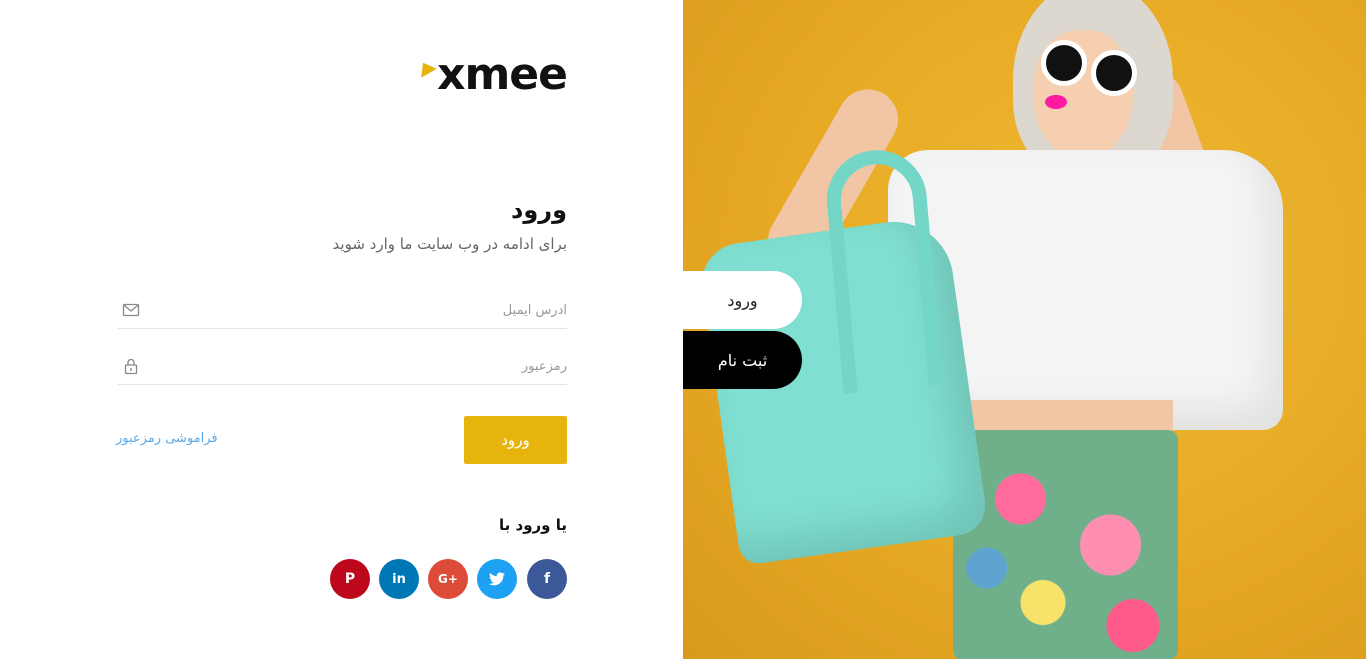 The width and height of the screenshot is (1366, 659). Describe the element at coordinates (515, 440) in the screenshot. I see `login-submit-button: ورود` at that location.